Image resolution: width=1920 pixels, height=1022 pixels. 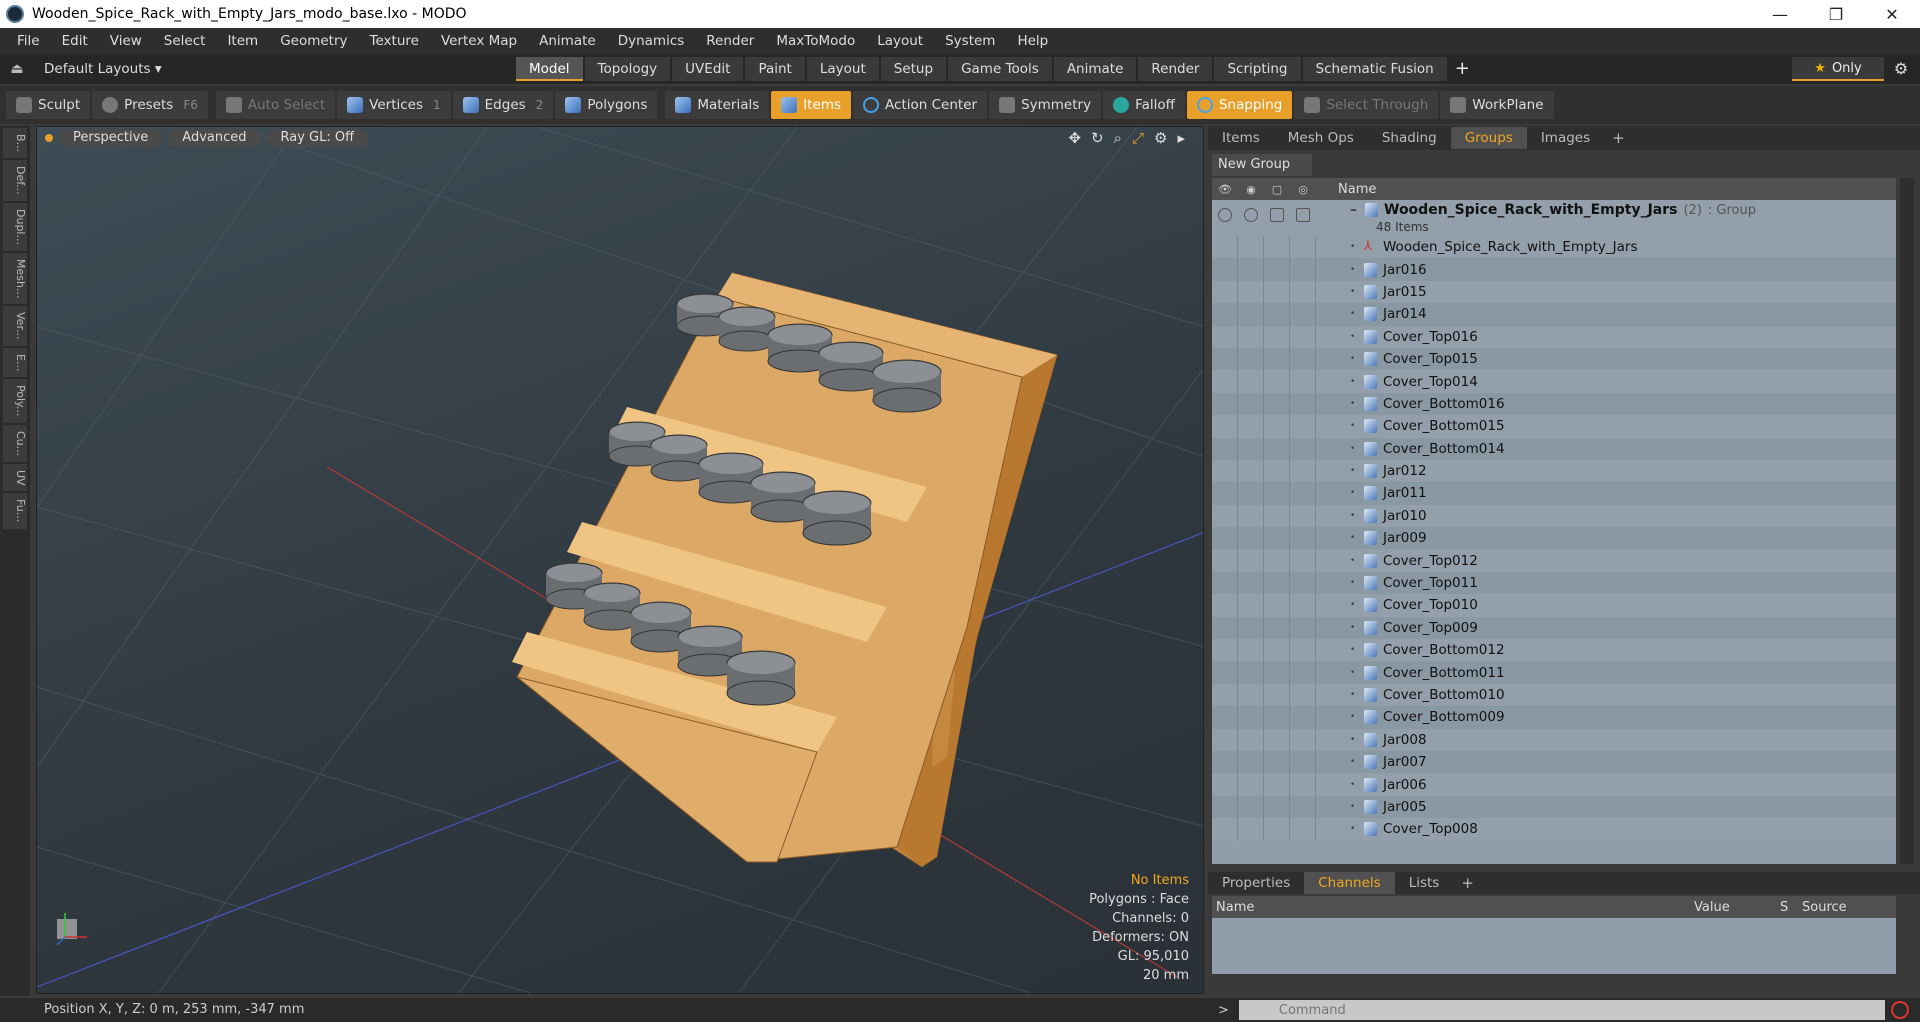 What do you see at coordinates (1554, 829) in the screenshot?
I see `list-item: • Cover_Top008` at bounding box center [1554, 829].